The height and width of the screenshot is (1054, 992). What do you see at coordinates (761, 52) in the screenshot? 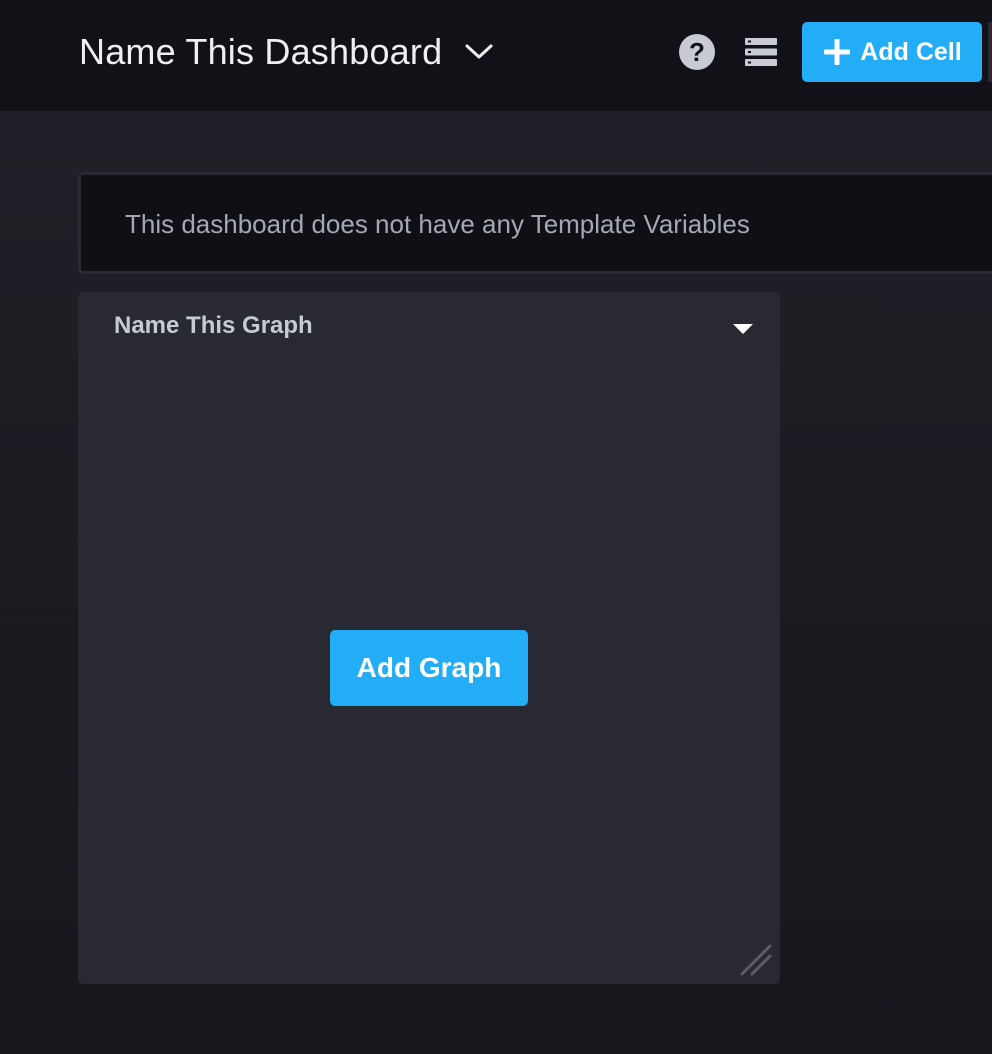
I see `template-variables-icon` at bounding box center [761, 52].